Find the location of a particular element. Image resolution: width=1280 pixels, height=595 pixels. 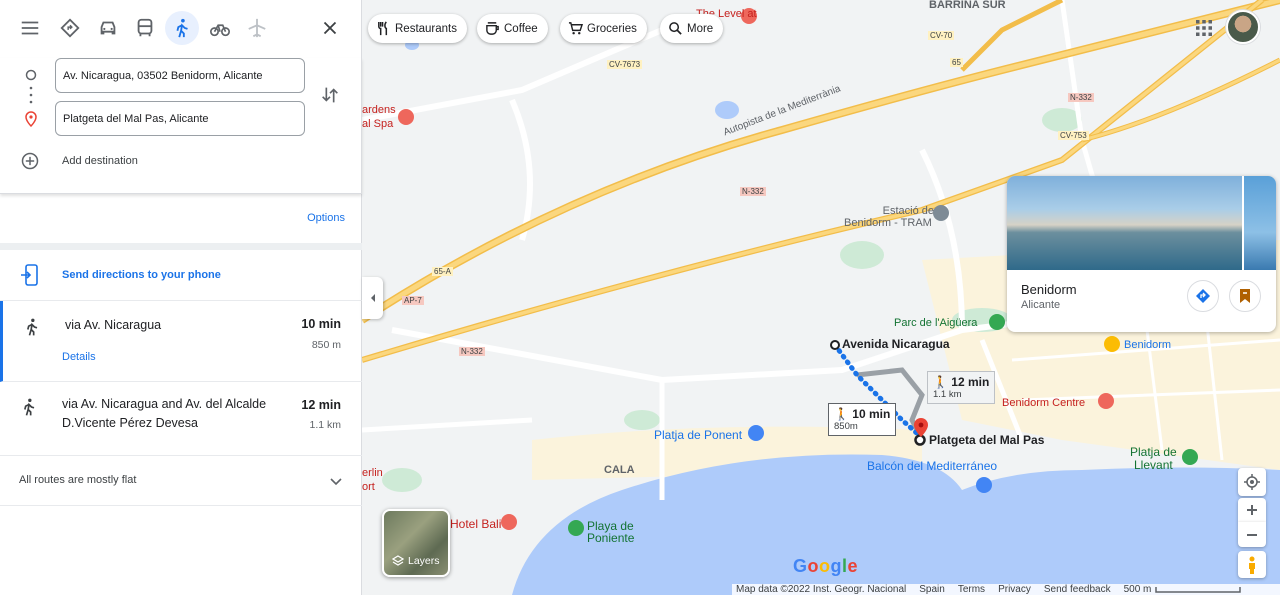

mode-driving-button is located at coordinates (108, 28).